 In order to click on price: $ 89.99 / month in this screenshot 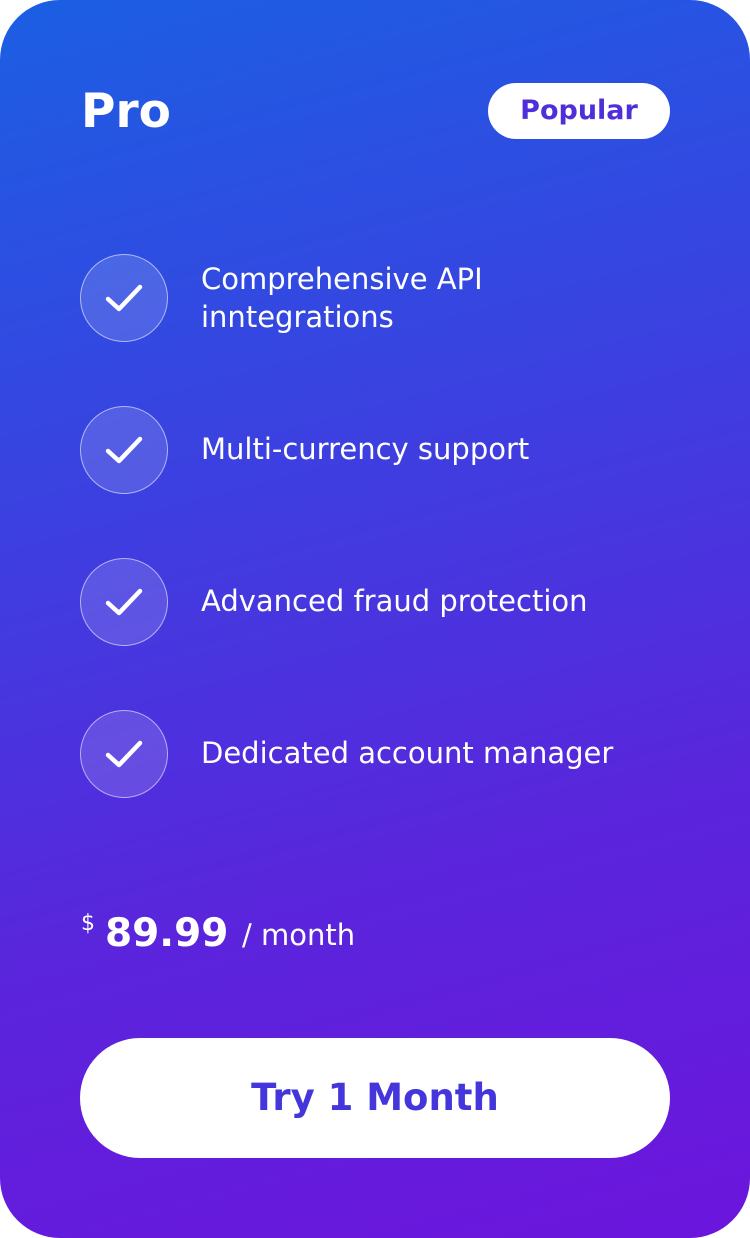, I will do `click(281, 935)`.